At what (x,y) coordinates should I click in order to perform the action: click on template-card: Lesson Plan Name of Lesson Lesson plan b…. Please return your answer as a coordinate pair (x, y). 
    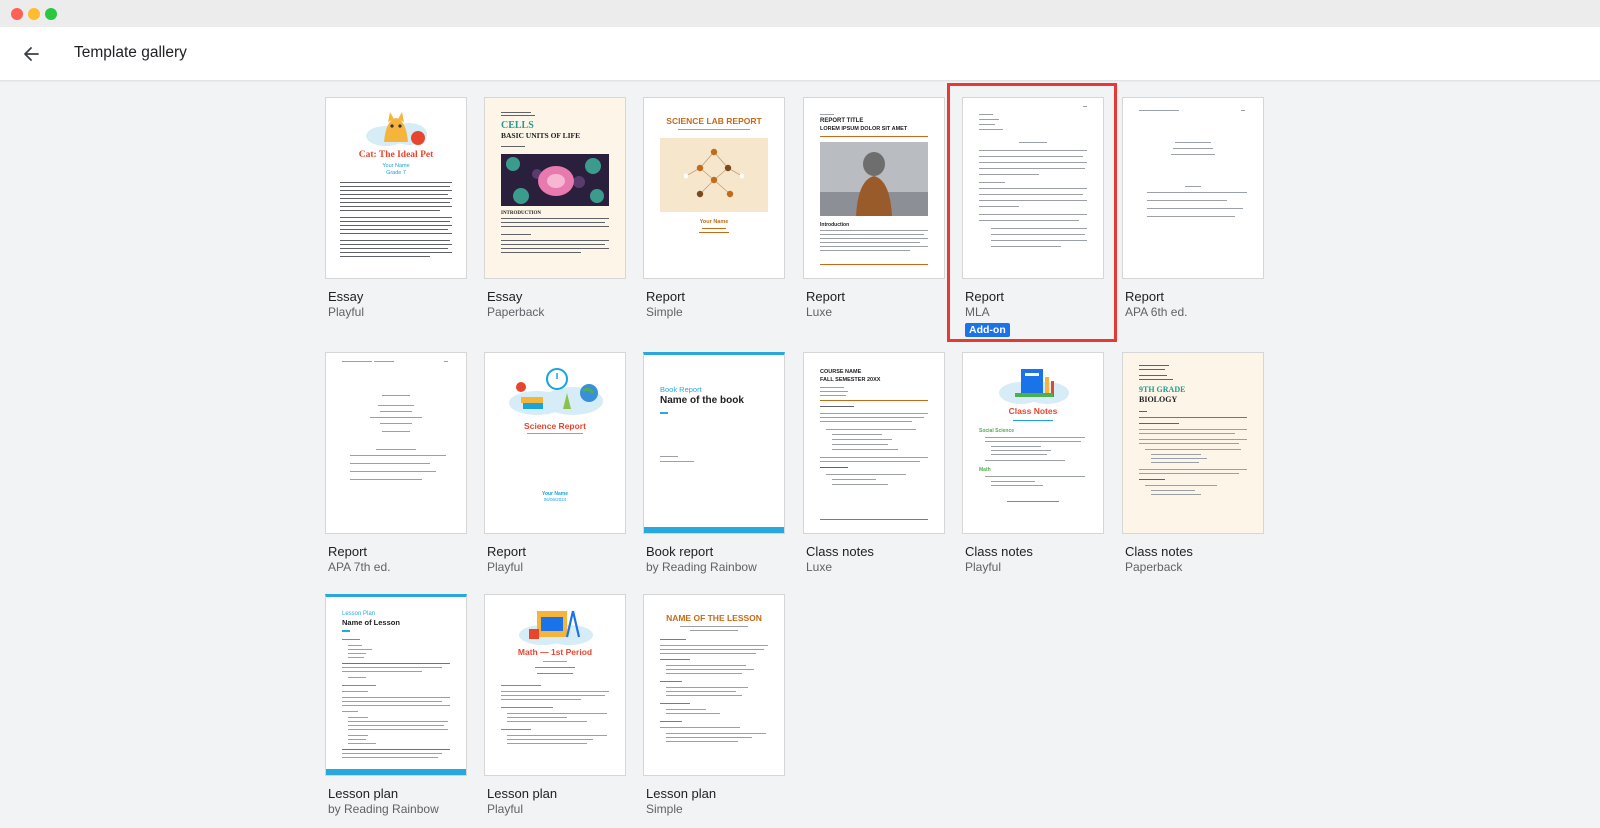
    Looking at the image, I should click on (396, 705).